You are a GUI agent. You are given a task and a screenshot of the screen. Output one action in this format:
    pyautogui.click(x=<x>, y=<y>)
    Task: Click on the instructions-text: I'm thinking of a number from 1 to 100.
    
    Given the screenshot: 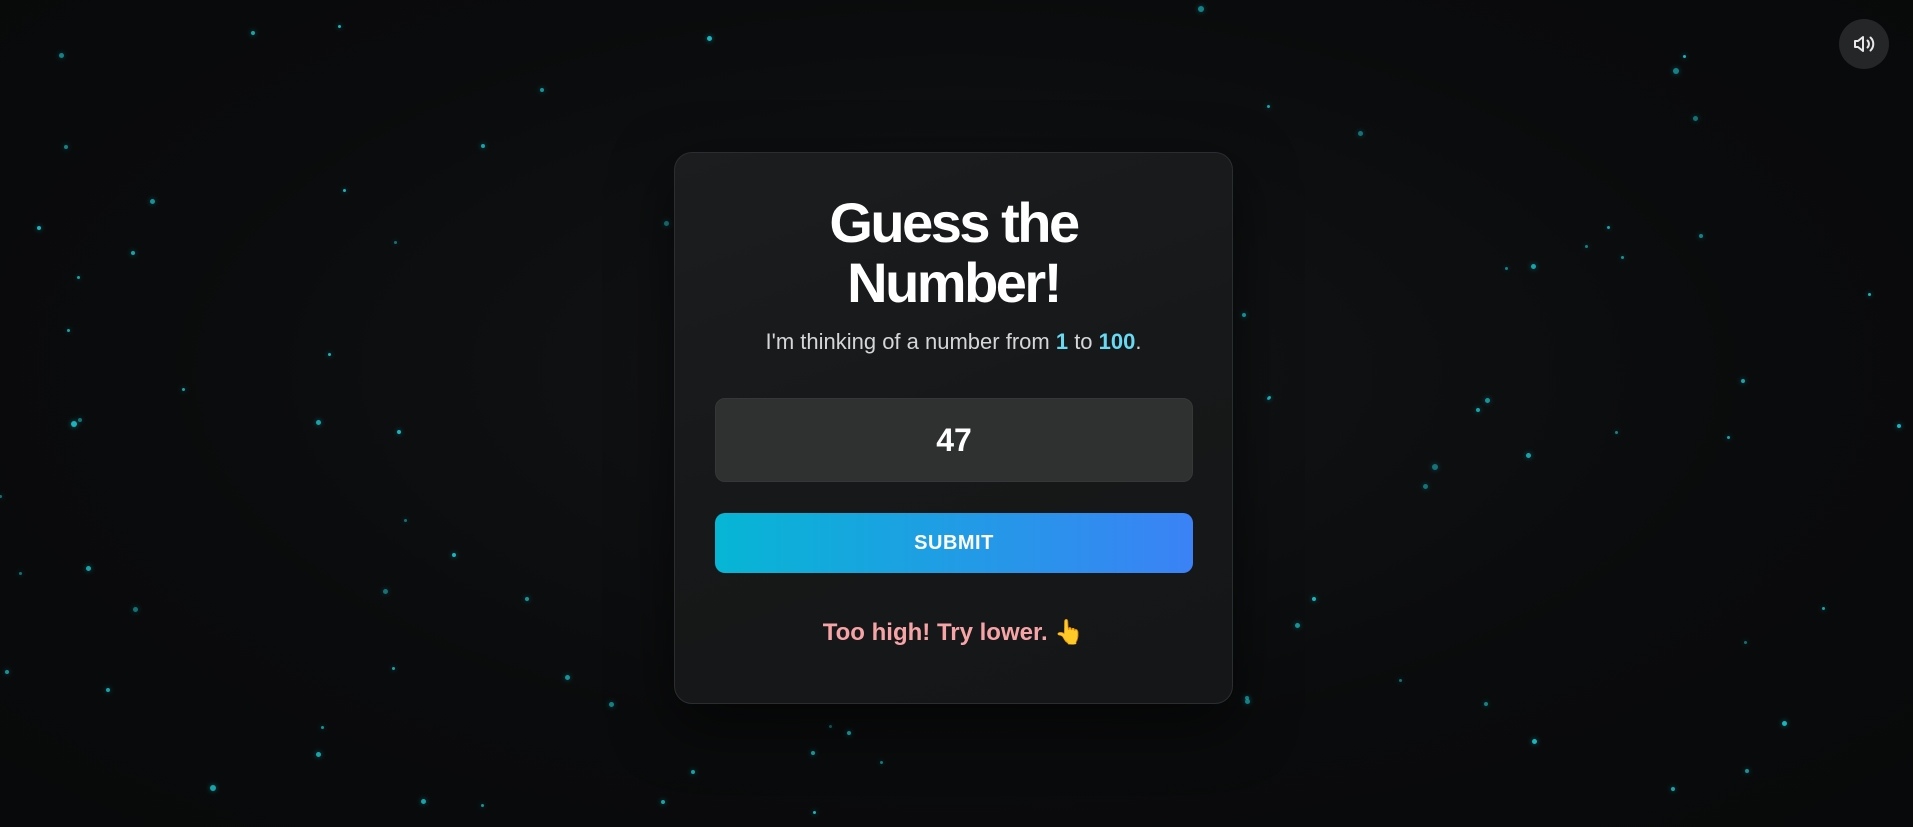 What is the action you would take?
    pyautogui.click(x=953, y=342)
    